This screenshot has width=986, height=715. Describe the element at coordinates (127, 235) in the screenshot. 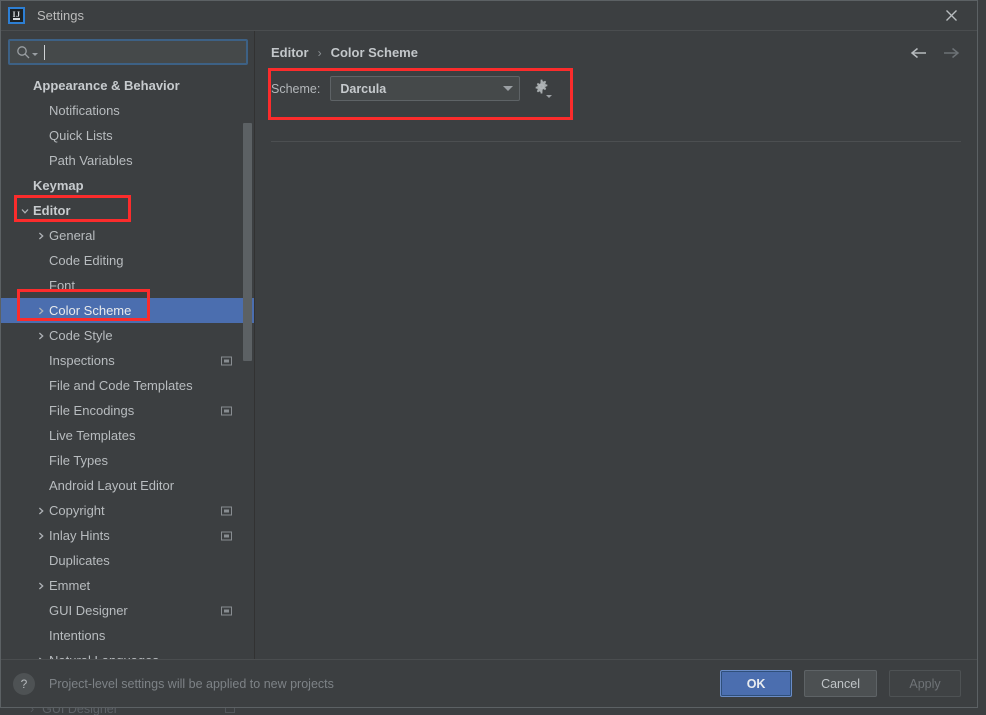

I see `sidebar-item-general: General` at that location.